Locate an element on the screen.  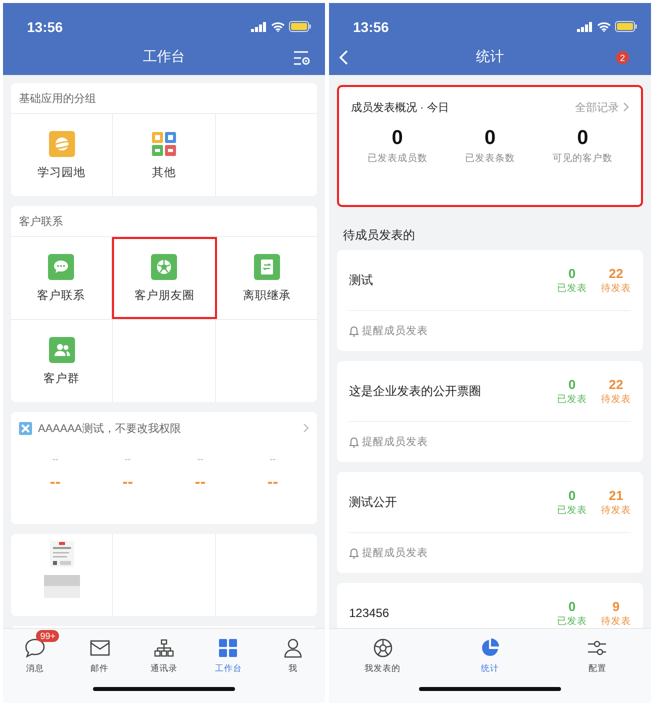
document-swap-icon is located at coordinates (267, 267).